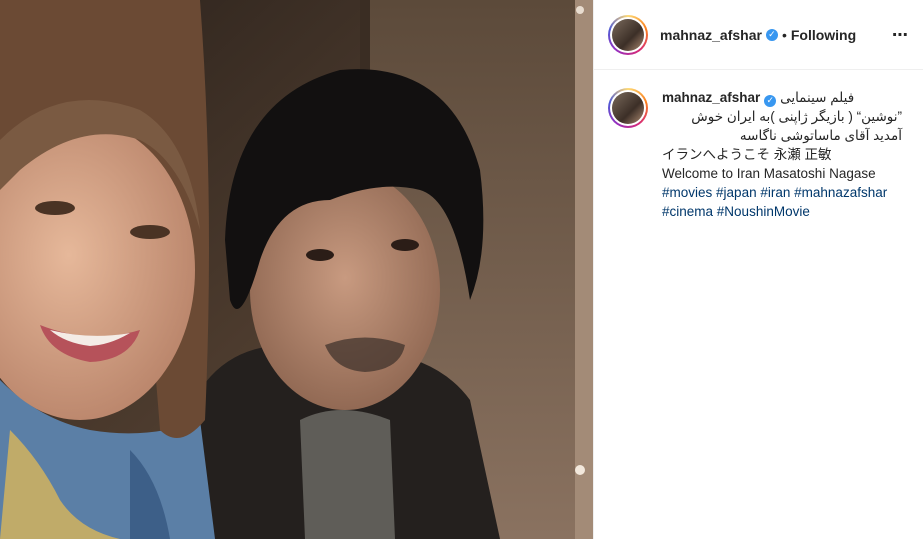  Describe the element at coordinates (823, 35) in the screenshot. I see `following-button: Following` at that location.